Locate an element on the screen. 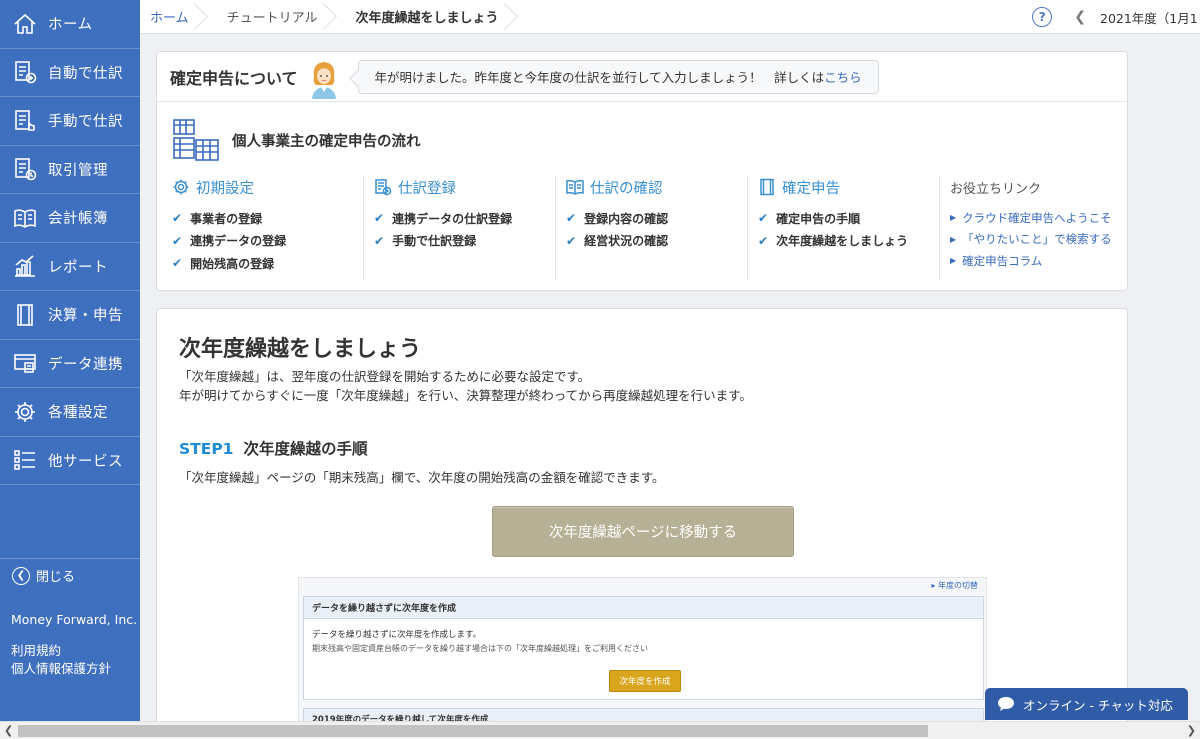  sidebar-item-tax-return: 決算・申告 is located at coordinates (70, 315).